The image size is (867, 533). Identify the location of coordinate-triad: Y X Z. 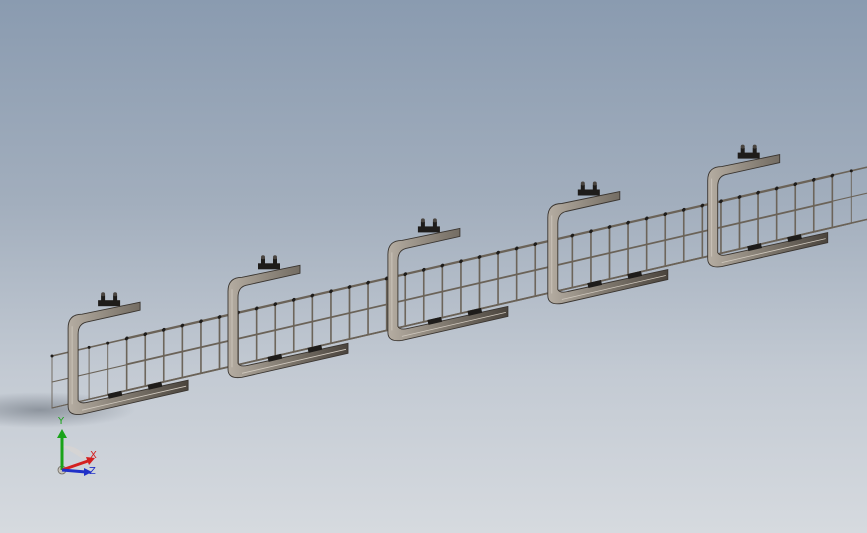
(77, 446).